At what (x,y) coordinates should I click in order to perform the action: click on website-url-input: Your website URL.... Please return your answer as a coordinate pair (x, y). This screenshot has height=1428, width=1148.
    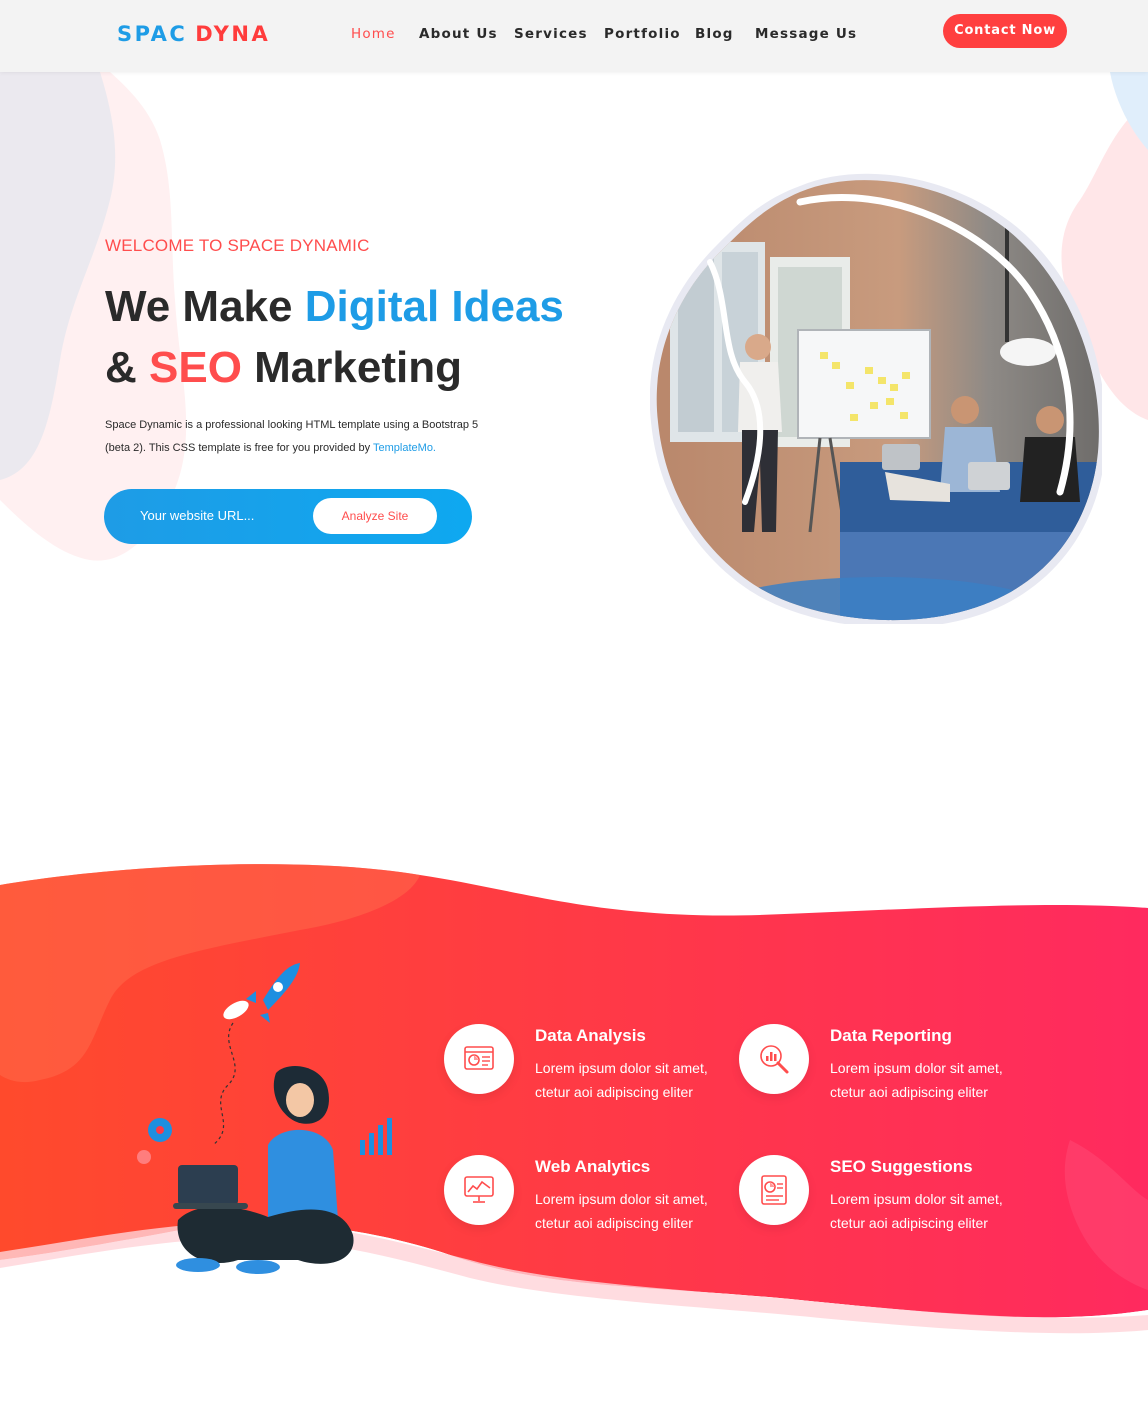
    Looking at the image, I should click on (197, 515).